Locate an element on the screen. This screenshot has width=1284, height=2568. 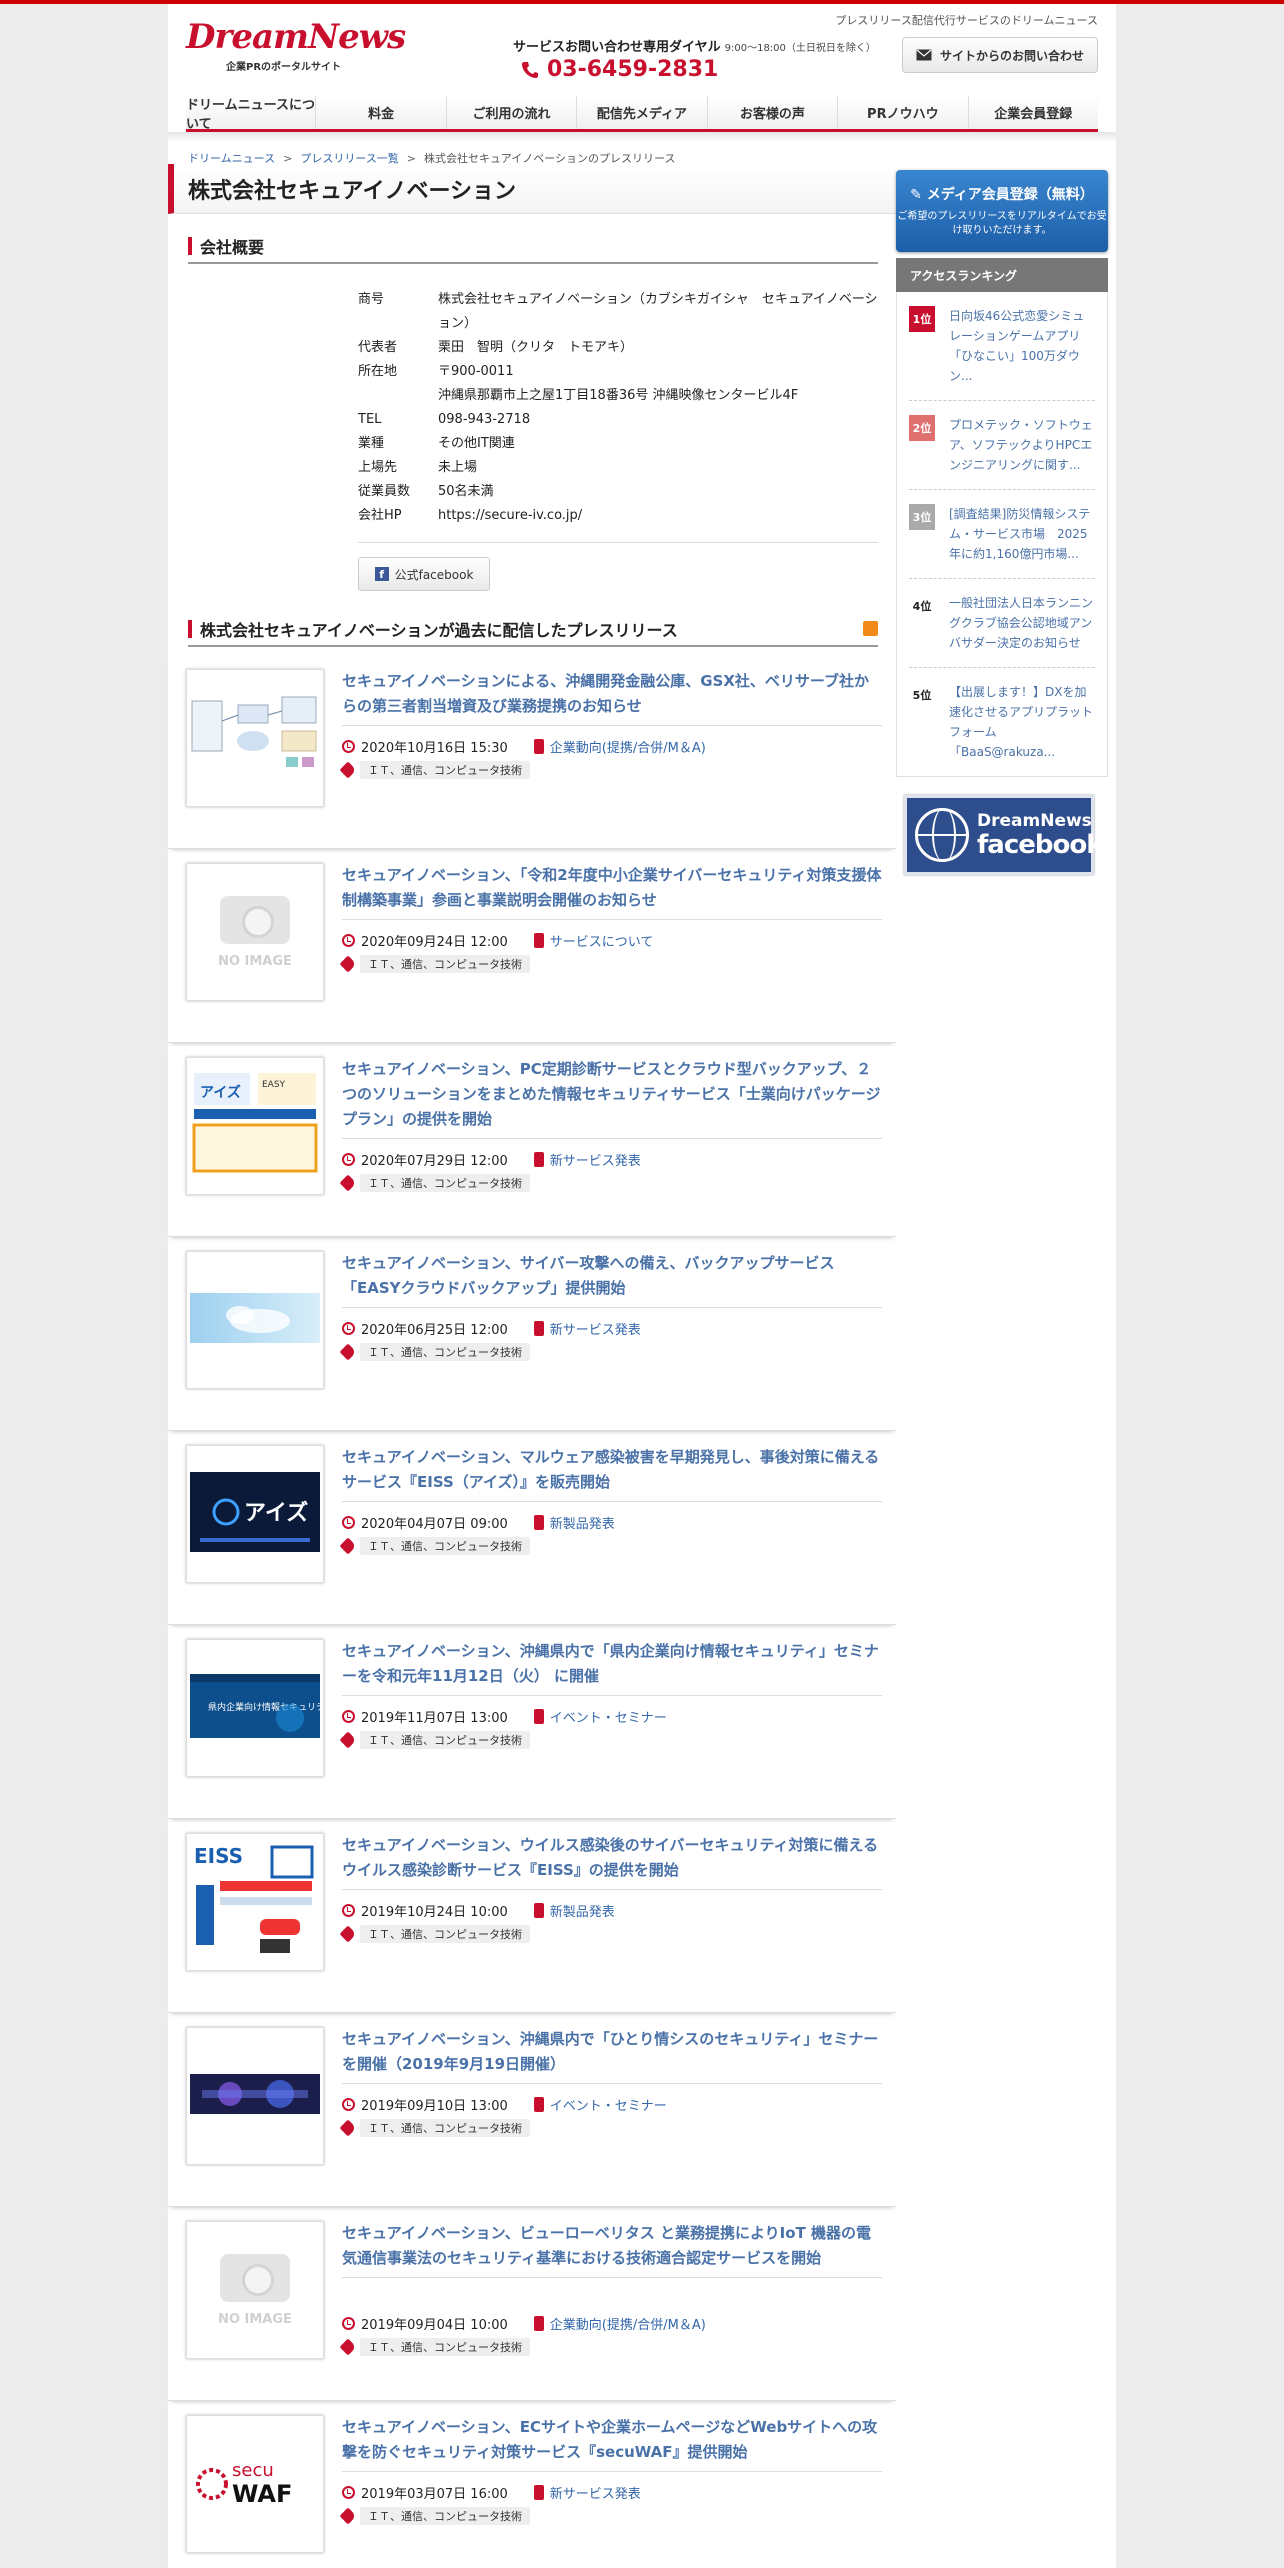
profile-value: 098-943-2718 is located at coordinates (484, 419).